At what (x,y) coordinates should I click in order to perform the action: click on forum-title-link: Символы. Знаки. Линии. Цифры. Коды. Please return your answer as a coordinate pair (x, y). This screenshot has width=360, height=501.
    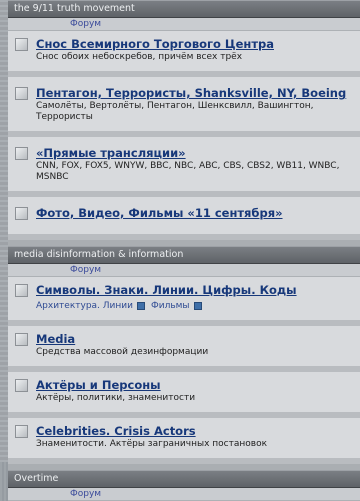
    Looking at the image, I should click on (195, 290).